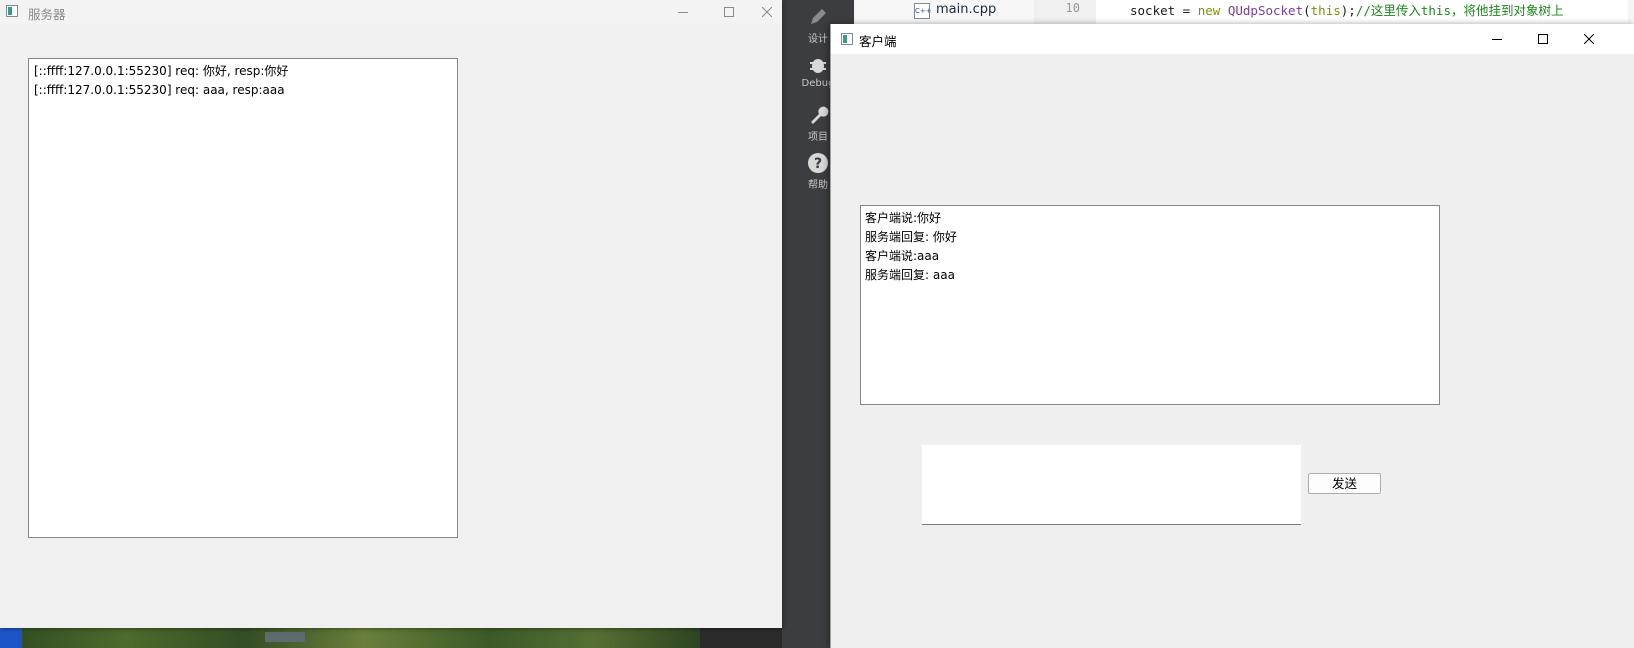  Describe the element at coordinates (47, 14) in the screenshot. I see `server-window-title: 服务器` at that location.